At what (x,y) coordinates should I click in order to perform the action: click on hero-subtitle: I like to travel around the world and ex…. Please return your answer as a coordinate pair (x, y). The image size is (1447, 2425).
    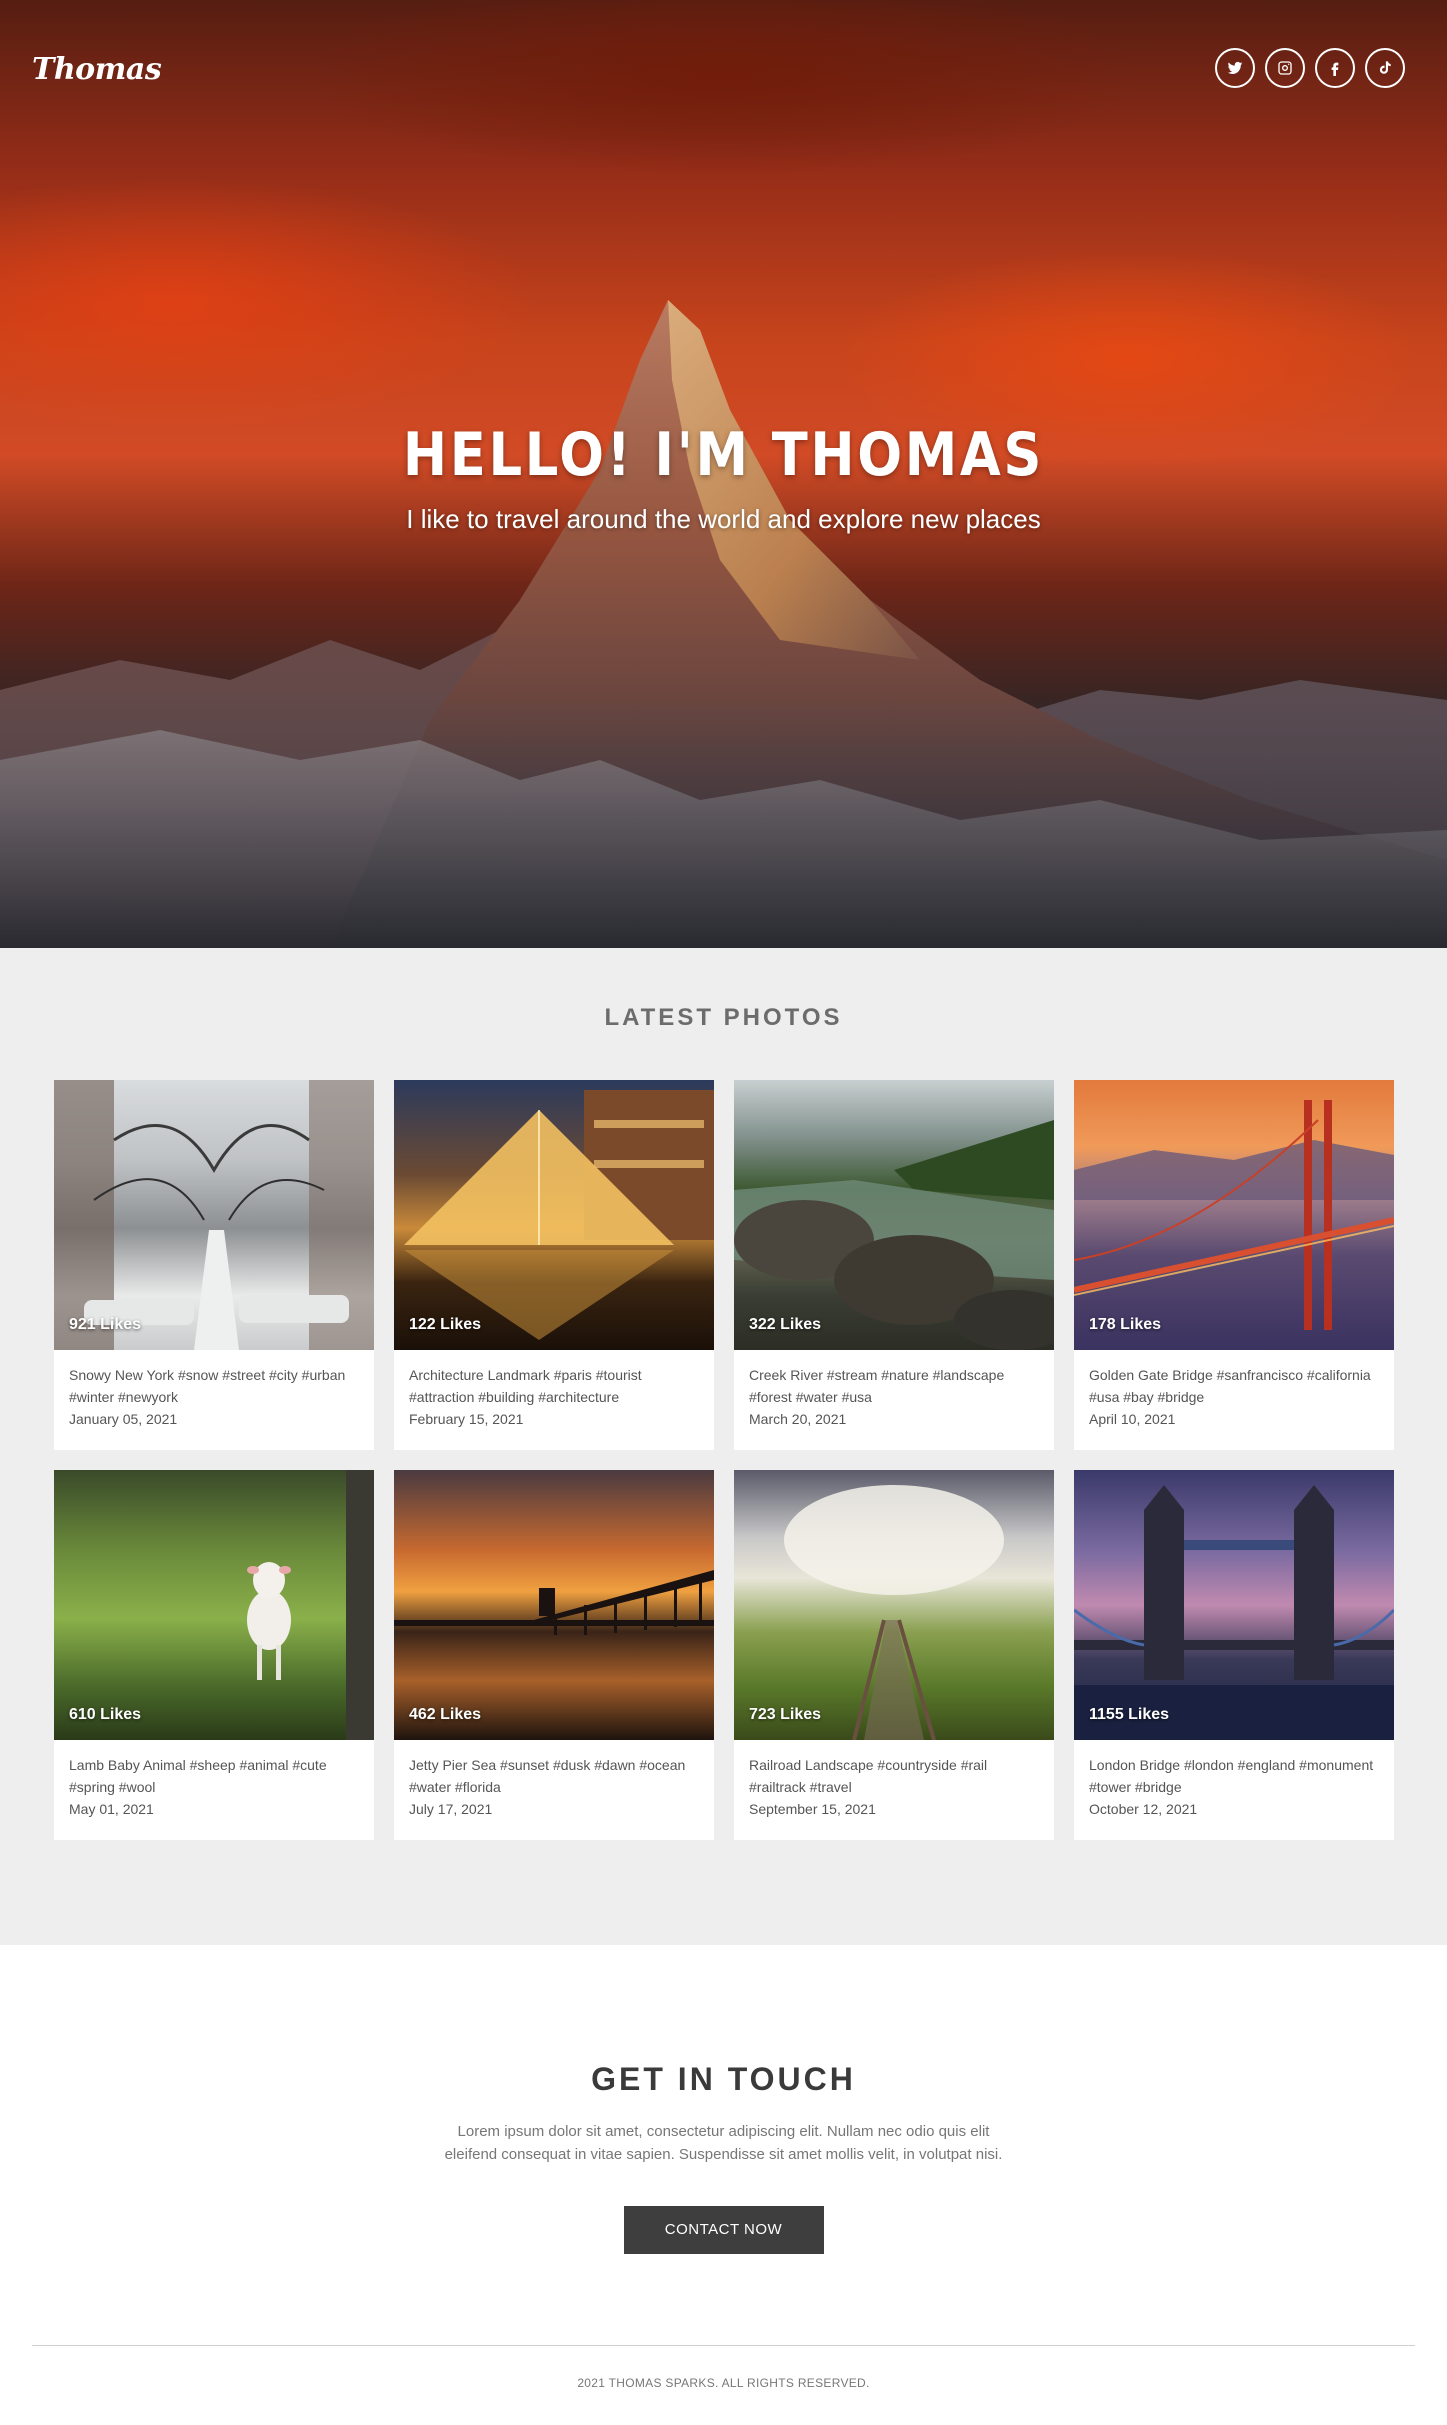
    Looking at the image, I should click on (723, 519).